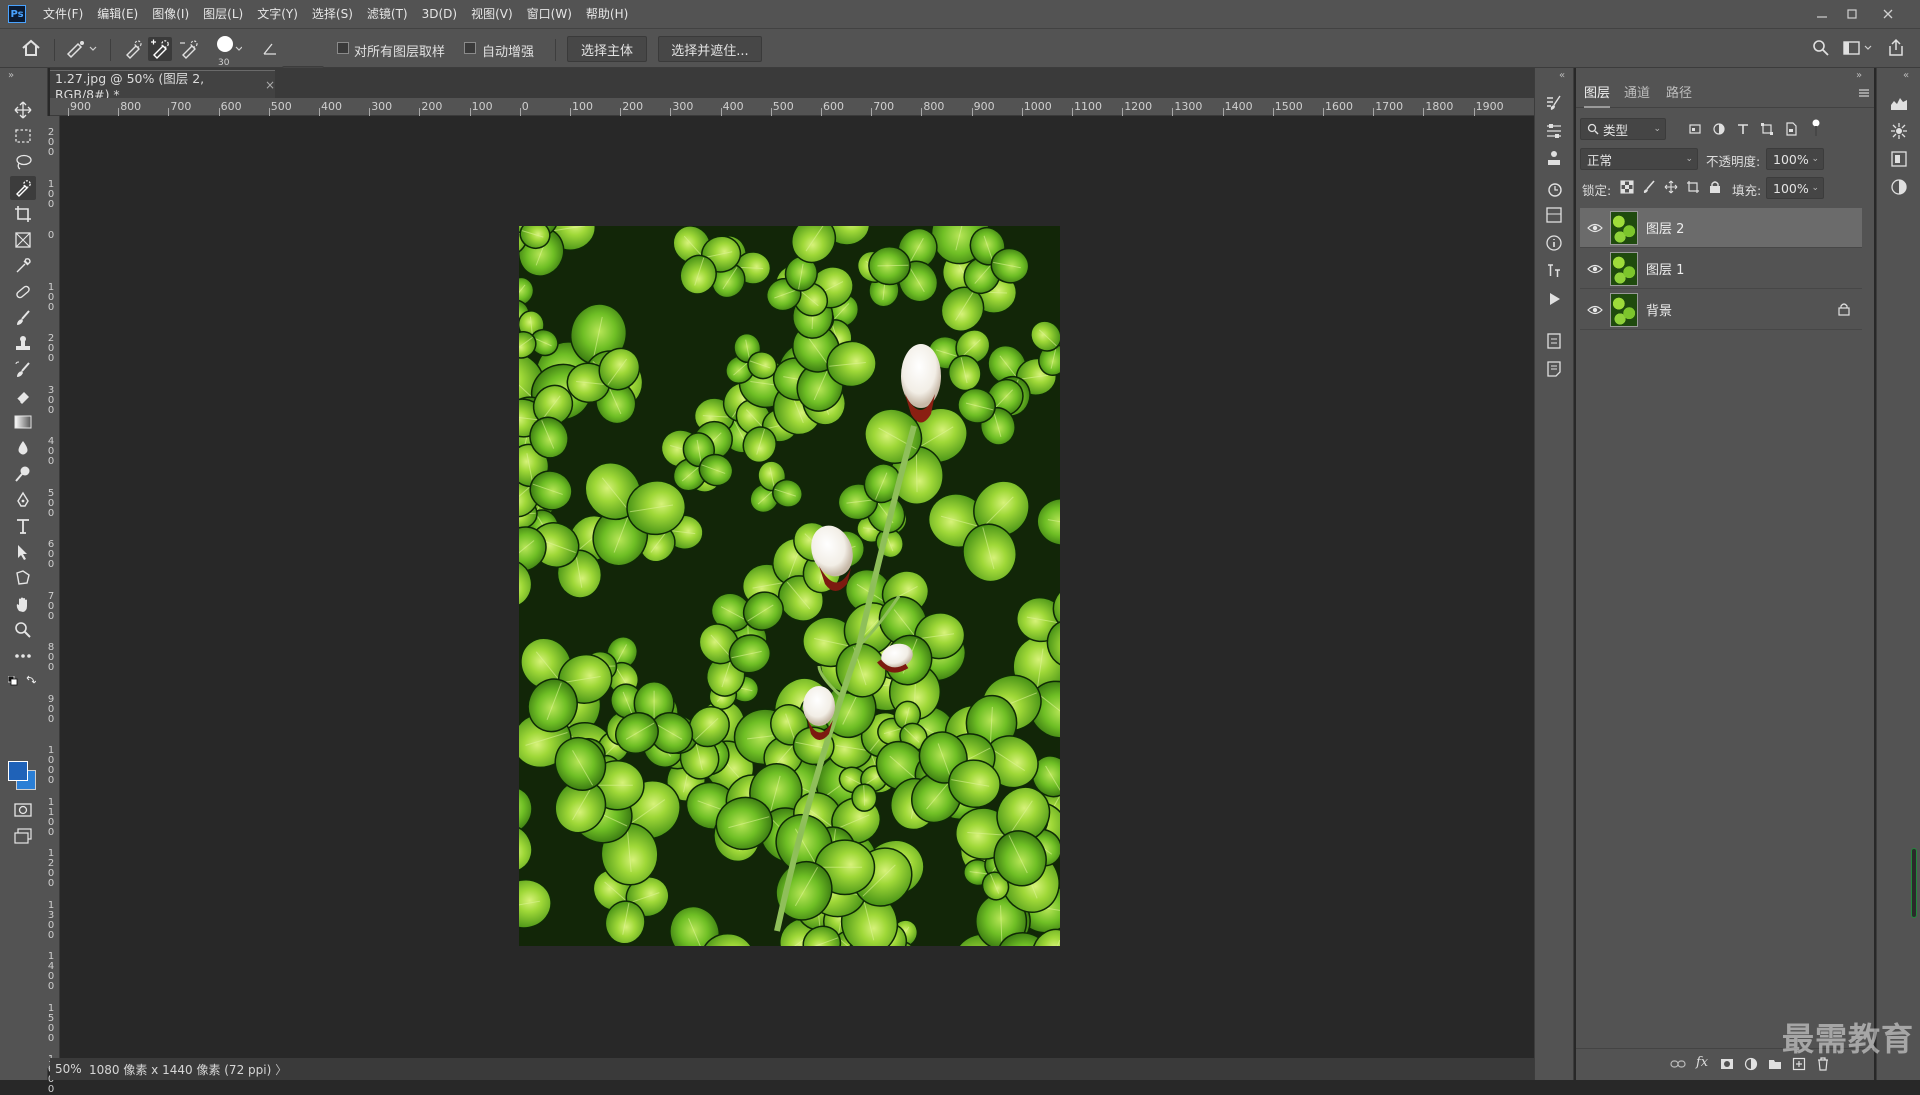  I want to click on new-group-icon, so click(1775, 1064).